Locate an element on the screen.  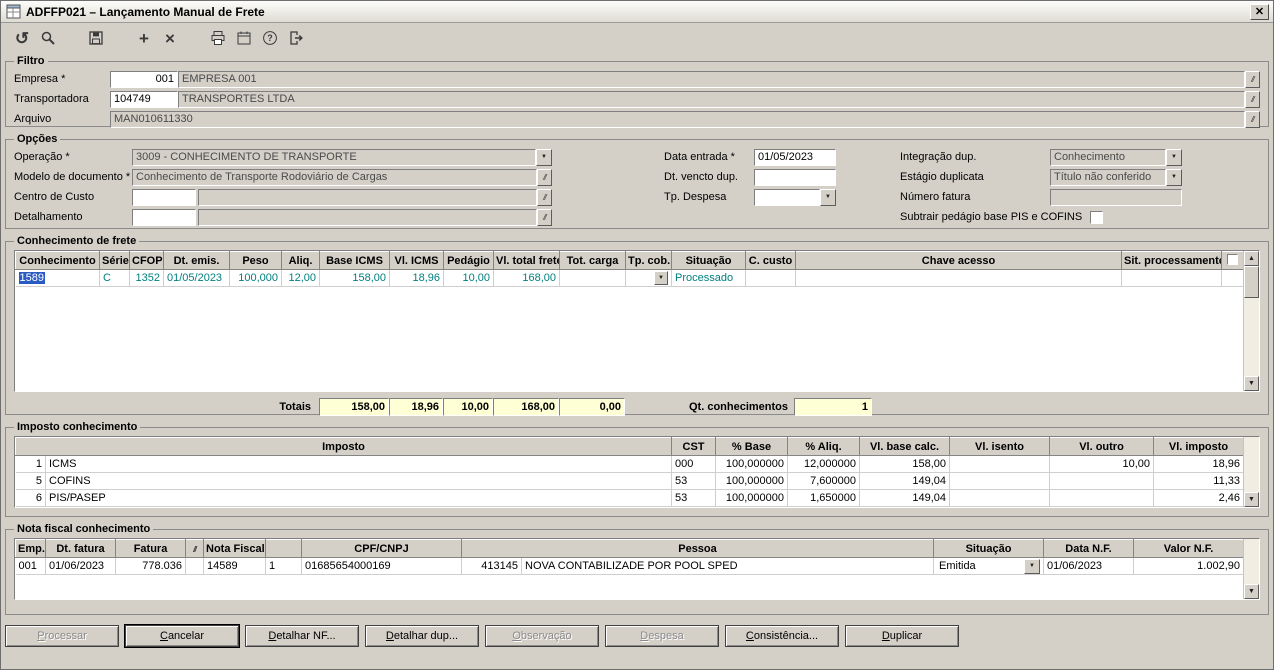
col-c-custo: C. custo is located at coordinates (770, 260).